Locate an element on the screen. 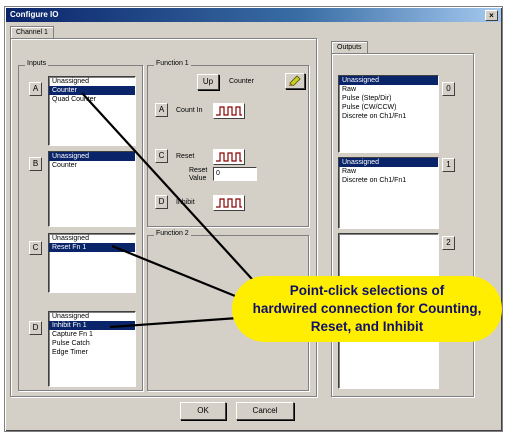 This screenshot has width=508, height=435. callout-line-2: hardwired connection for Counting, is located at coordinates (367, 308).